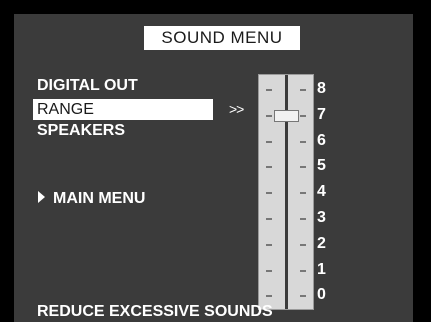 The height and width of the screenshot is (322, 431). I want to click on slider-scale-label-6: 6, so click(321, 140).